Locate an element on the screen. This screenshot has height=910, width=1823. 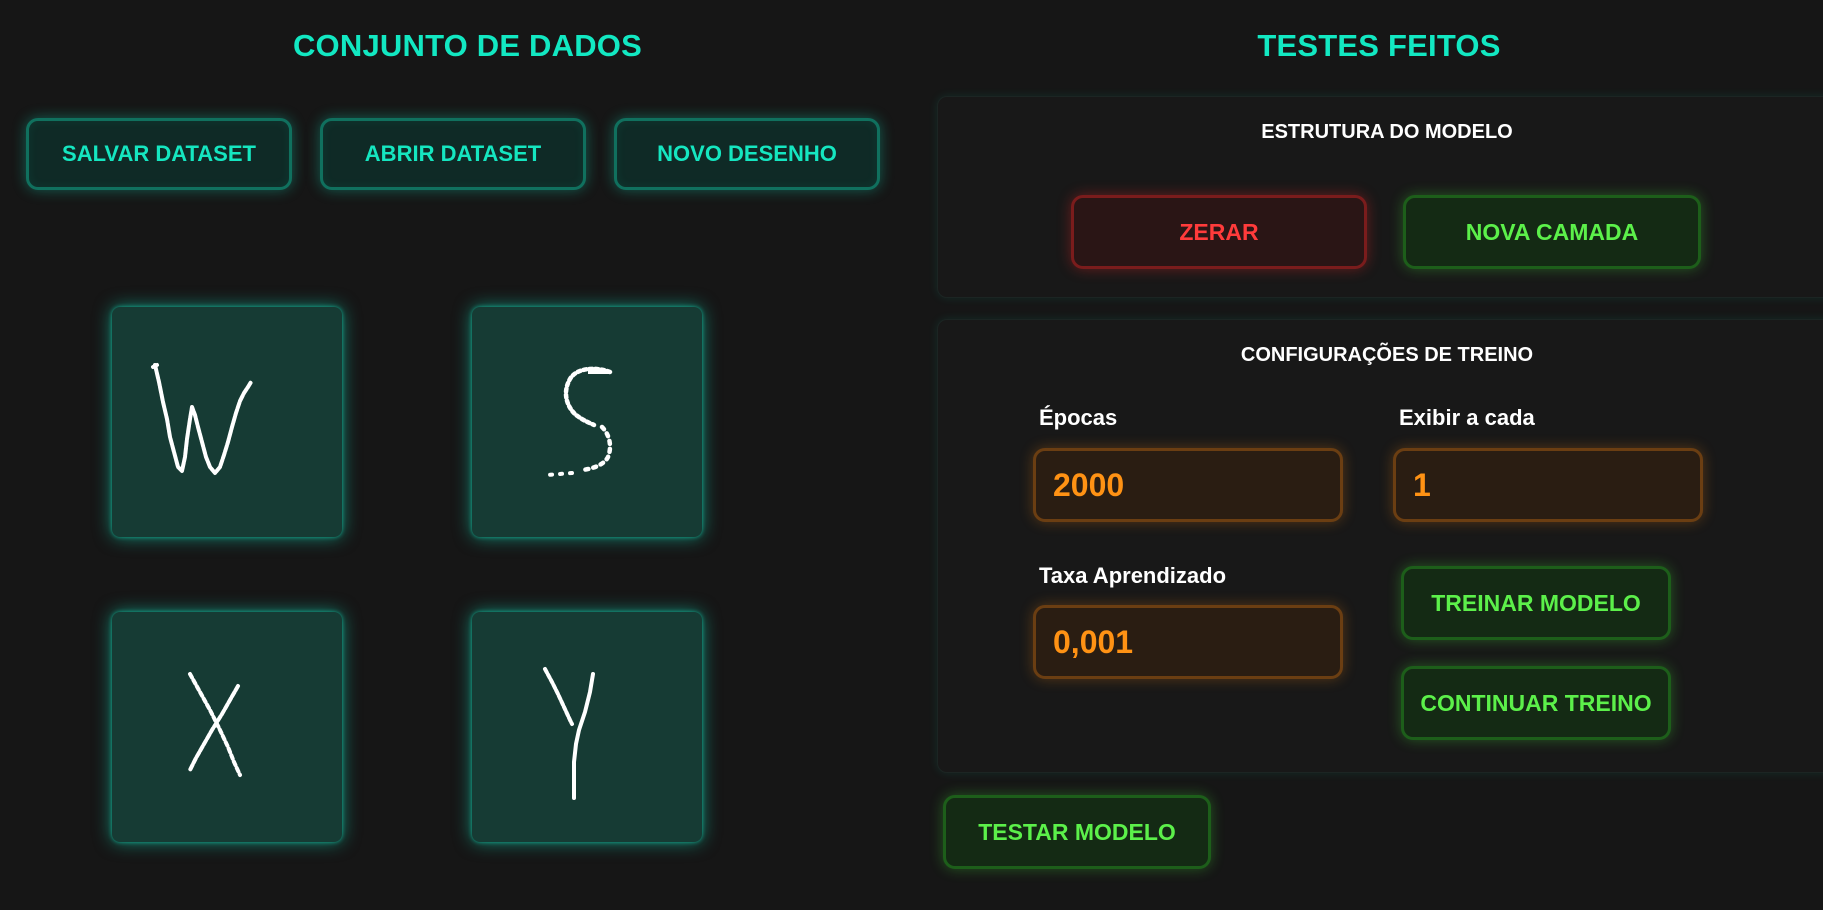
new-drawing-button: NOVO DESENHO is located at coordinates (747, 154).